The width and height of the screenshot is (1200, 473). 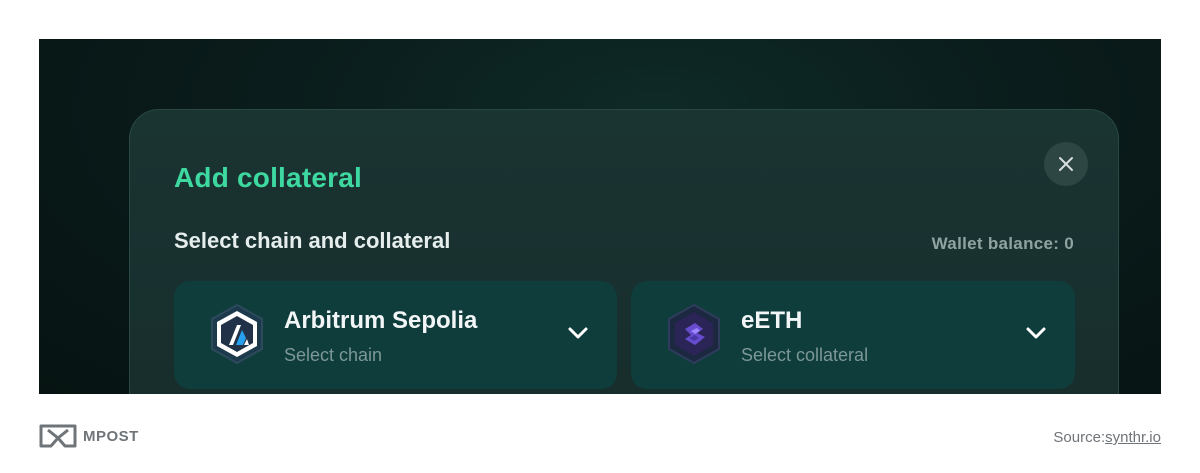 What do you see at coordinates (772, 320) in the screenshot?
I see `collateral-name: eETH` at bounding box center [772, 320].